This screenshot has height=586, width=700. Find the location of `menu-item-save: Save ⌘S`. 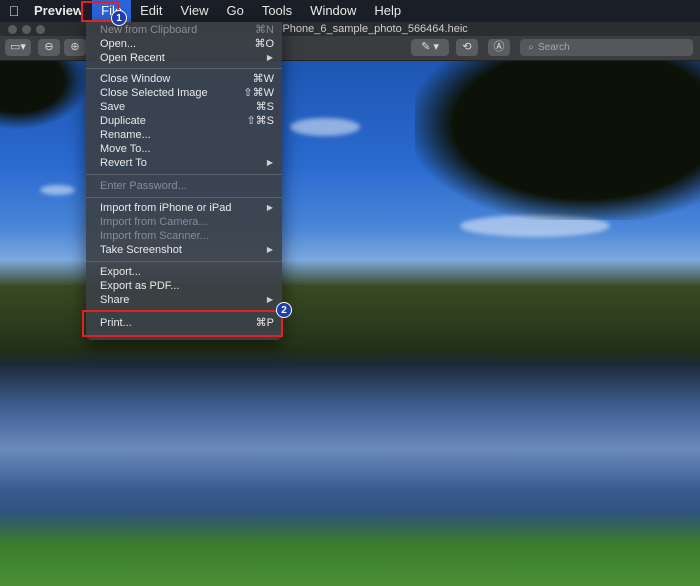

menu-item-save: Save ⌘S is located at coordinates (184, 107).